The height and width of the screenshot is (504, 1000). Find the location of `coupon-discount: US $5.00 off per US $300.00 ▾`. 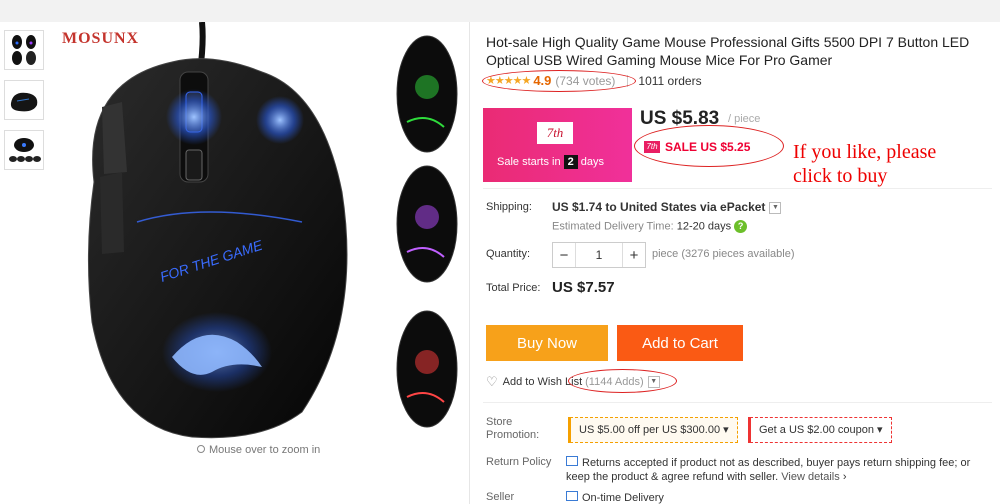

coupon-discount: US $5.00 off per US $300.00 ▾ is located at coordinates (653, 430).